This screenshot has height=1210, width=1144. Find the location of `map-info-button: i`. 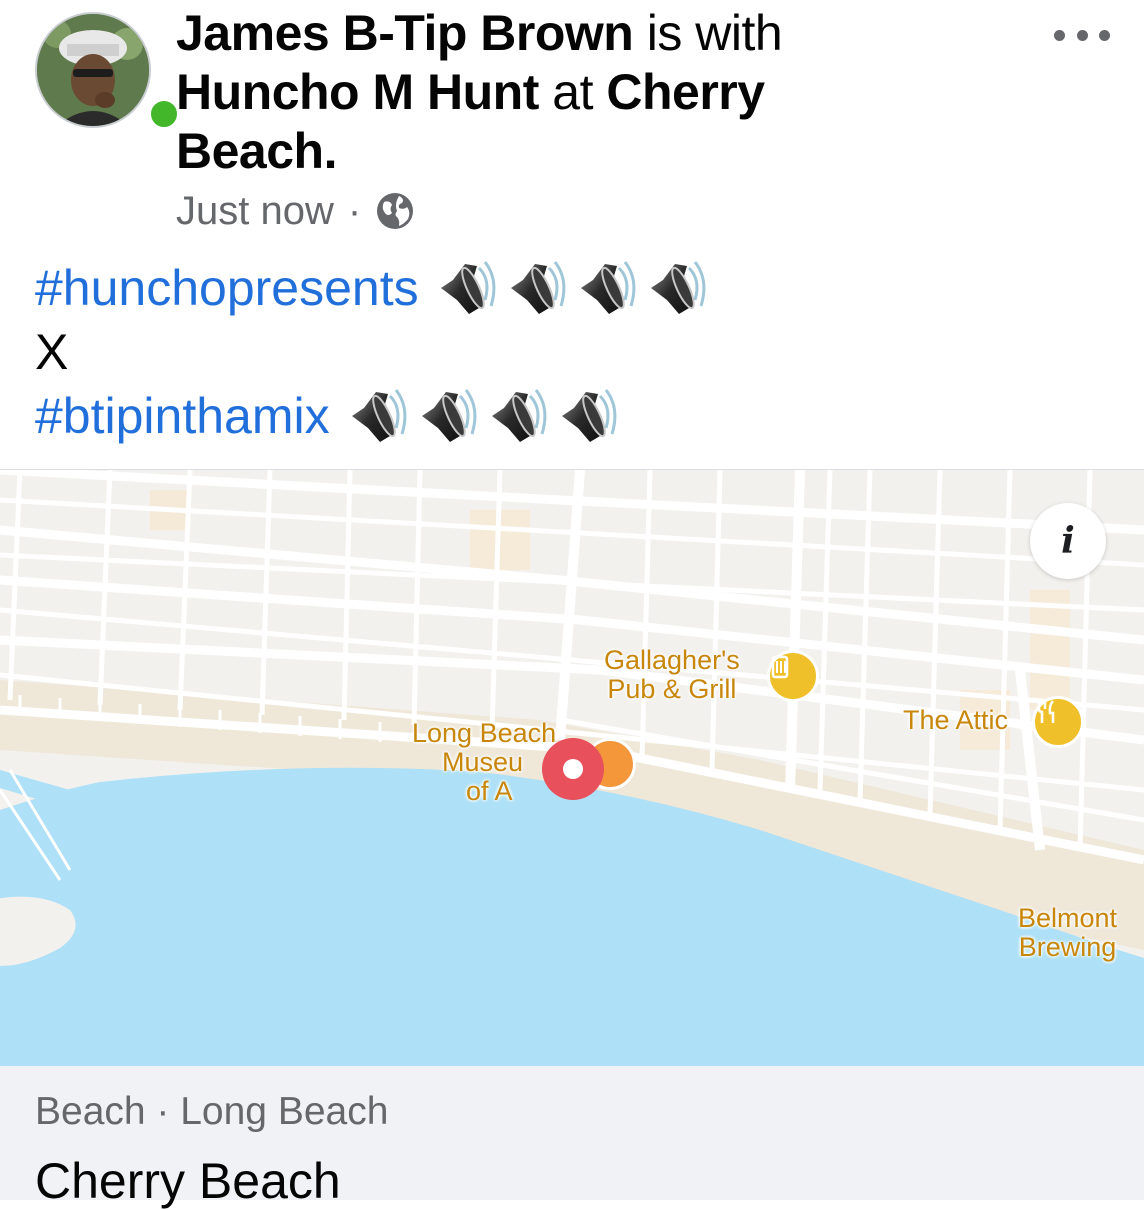

map-info-button: i is located at coordinates (1068, 541).